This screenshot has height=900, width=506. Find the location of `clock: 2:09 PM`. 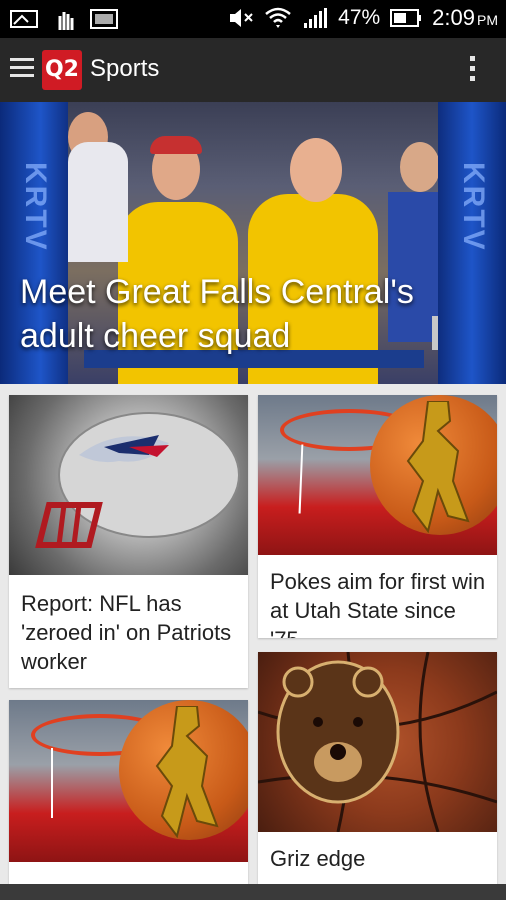

clock: 2:09 PM is located at coordinates (465, 18).